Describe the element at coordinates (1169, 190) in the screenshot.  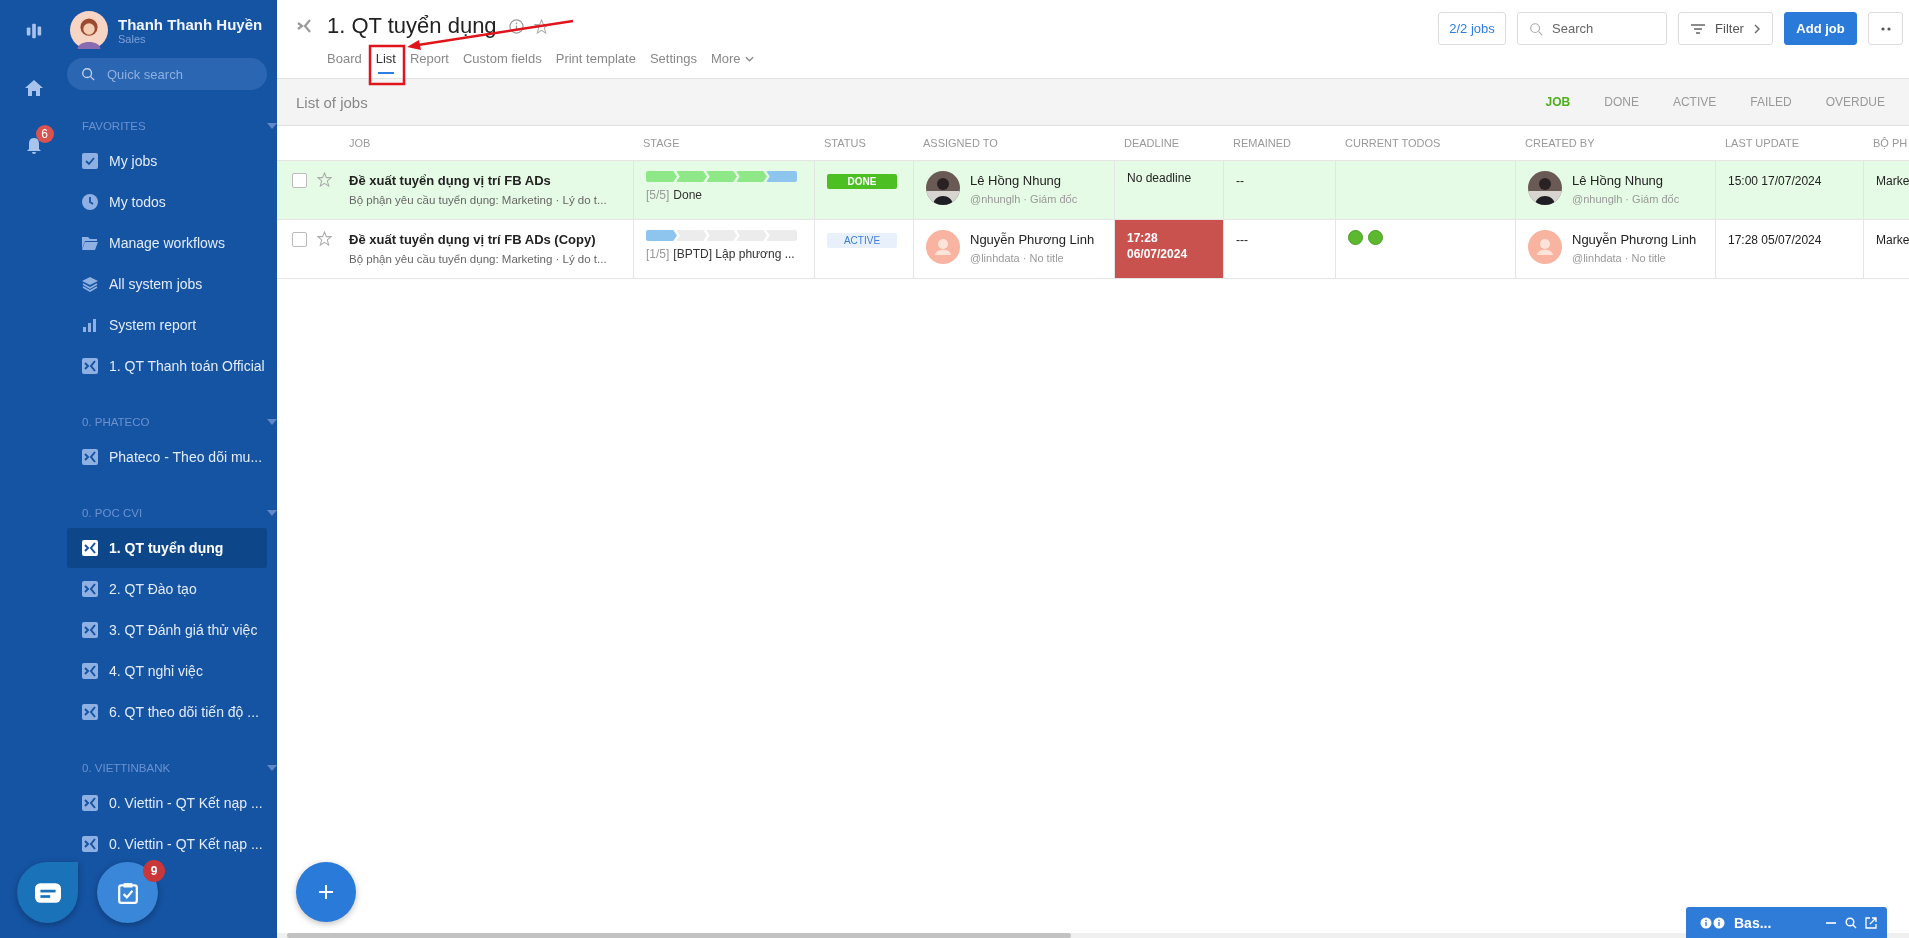
I see `deadline-cell: No deadline` at that location.